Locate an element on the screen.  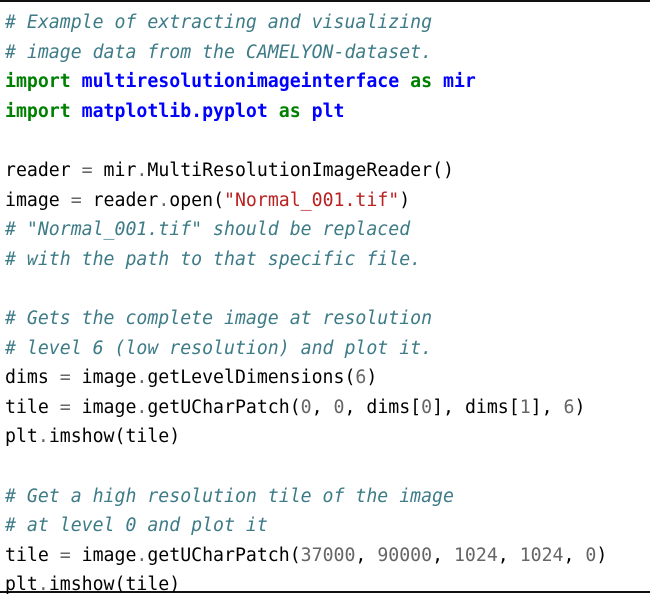
code-token-text: open( is located at coordinates (197, 200).